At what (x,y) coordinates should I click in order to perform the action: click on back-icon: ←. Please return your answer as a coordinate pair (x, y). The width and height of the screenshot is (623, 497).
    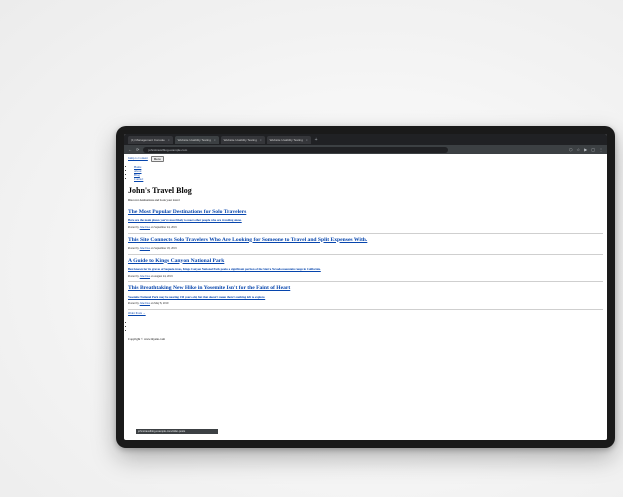
    Looking at the image, I should click on (130, 149).